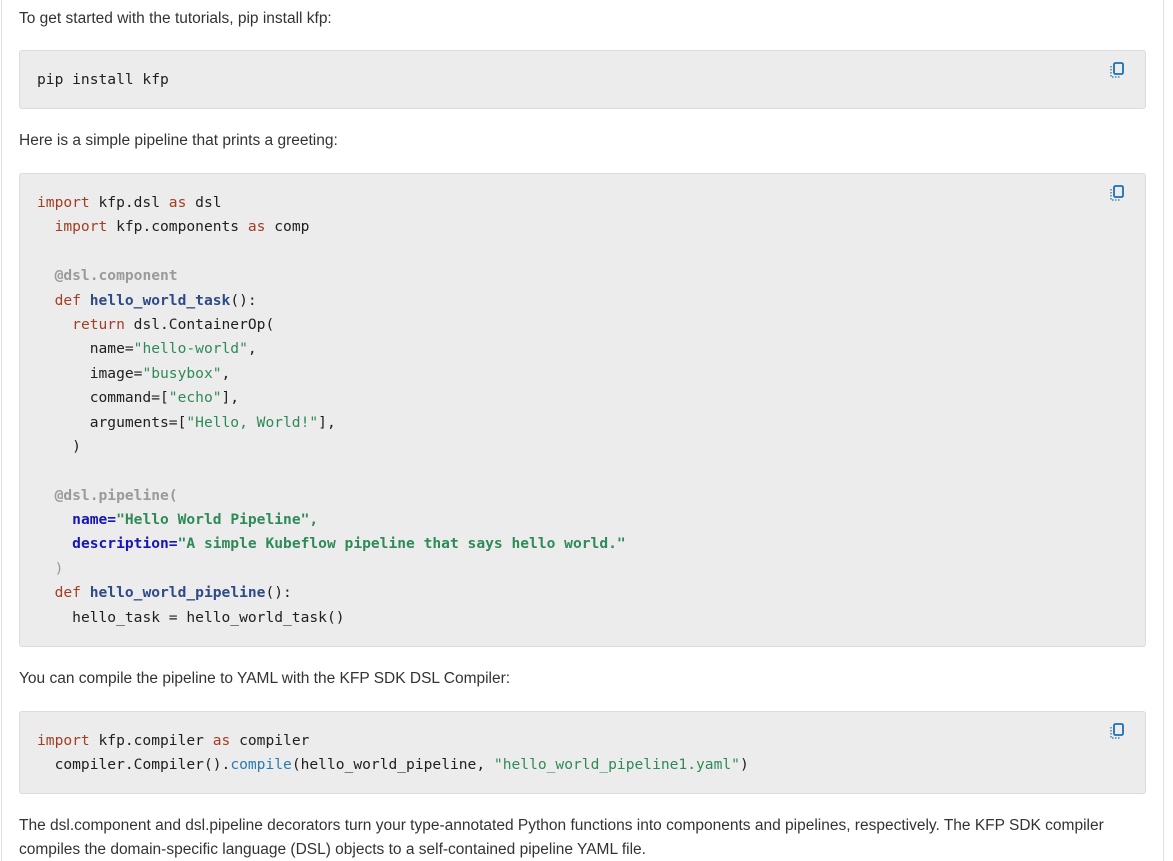 The image size is (1173, 861). I want to click on code-line: @dsl.component, so click(331, 276).